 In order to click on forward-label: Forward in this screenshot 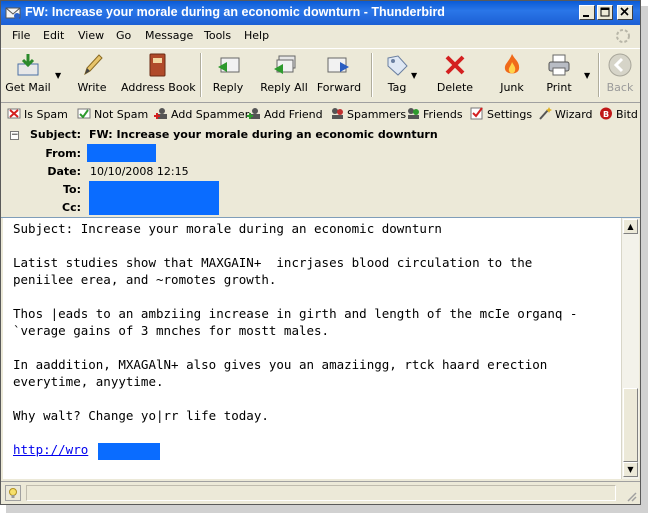, I will do `click(339, 87)`.